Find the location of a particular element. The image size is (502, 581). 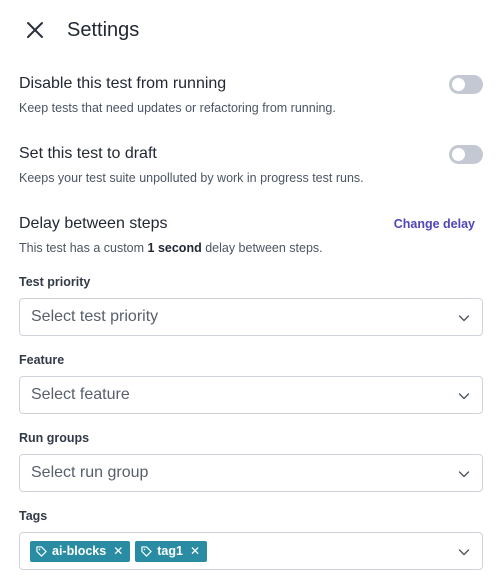

close-icon is located at coordinates (35, 30).